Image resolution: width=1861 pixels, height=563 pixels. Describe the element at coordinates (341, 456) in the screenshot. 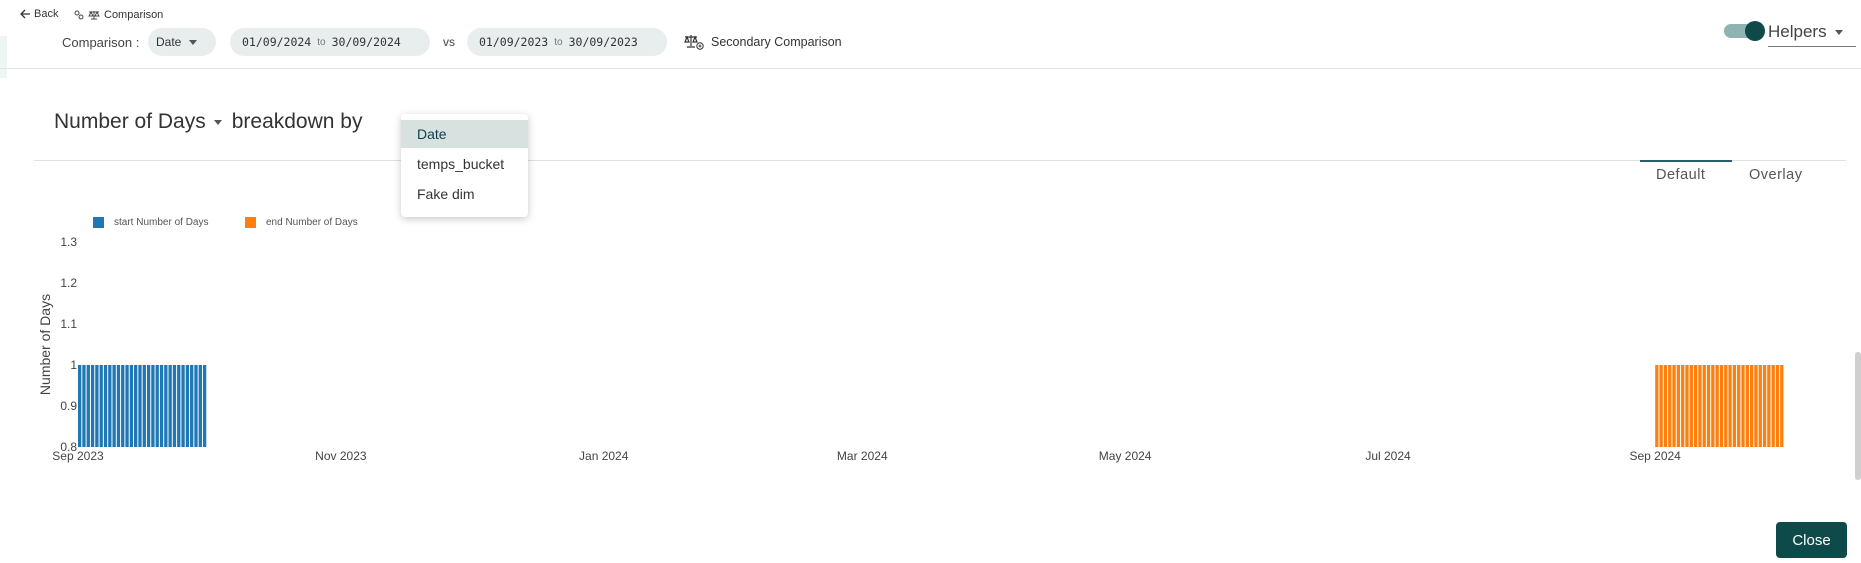

I see `x-tick-label: Nov 2023` at that location.